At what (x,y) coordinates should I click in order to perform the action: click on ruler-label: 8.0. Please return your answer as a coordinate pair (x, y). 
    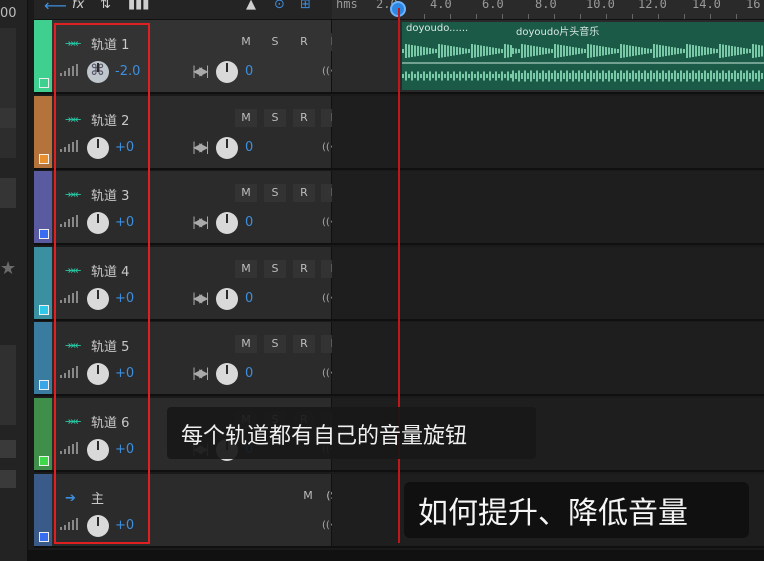
    Looking at the image, I should click on (546, 5).